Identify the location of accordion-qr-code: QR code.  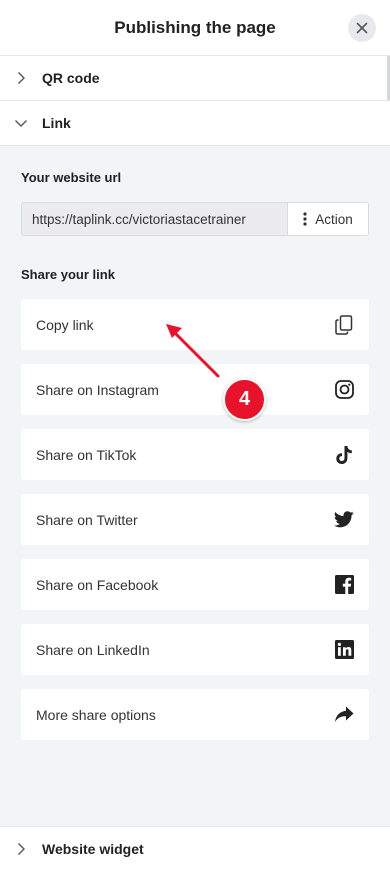
(195, 78).